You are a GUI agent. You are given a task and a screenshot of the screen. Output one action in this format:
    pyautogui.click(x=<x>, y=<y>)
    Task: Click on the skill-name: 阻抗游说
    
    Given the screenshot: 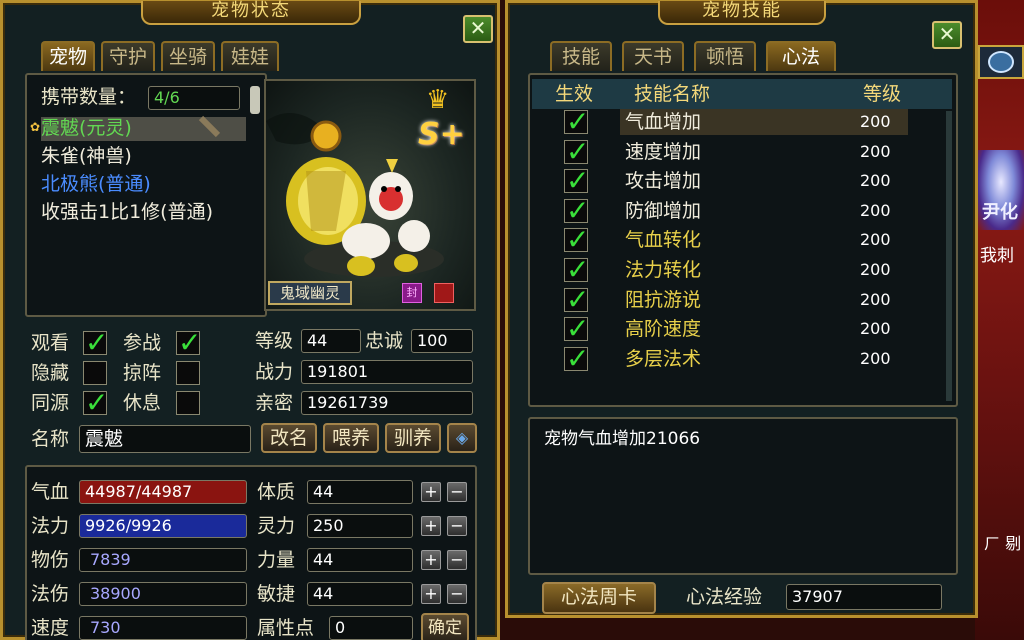 What is the action you would take?
    pyautogui.click(x=663, y=300)
    